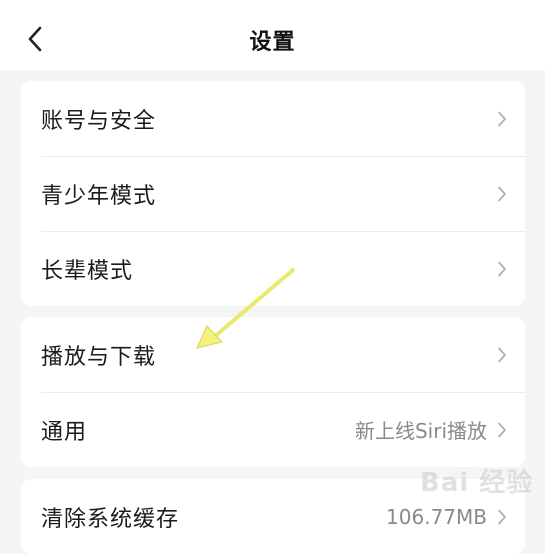 This screenshot has width=545, height=554. Describe the element at coordinates (420, 431) in the screenshot. I see `settings-item-value: 新上线Siri播放` at that location.